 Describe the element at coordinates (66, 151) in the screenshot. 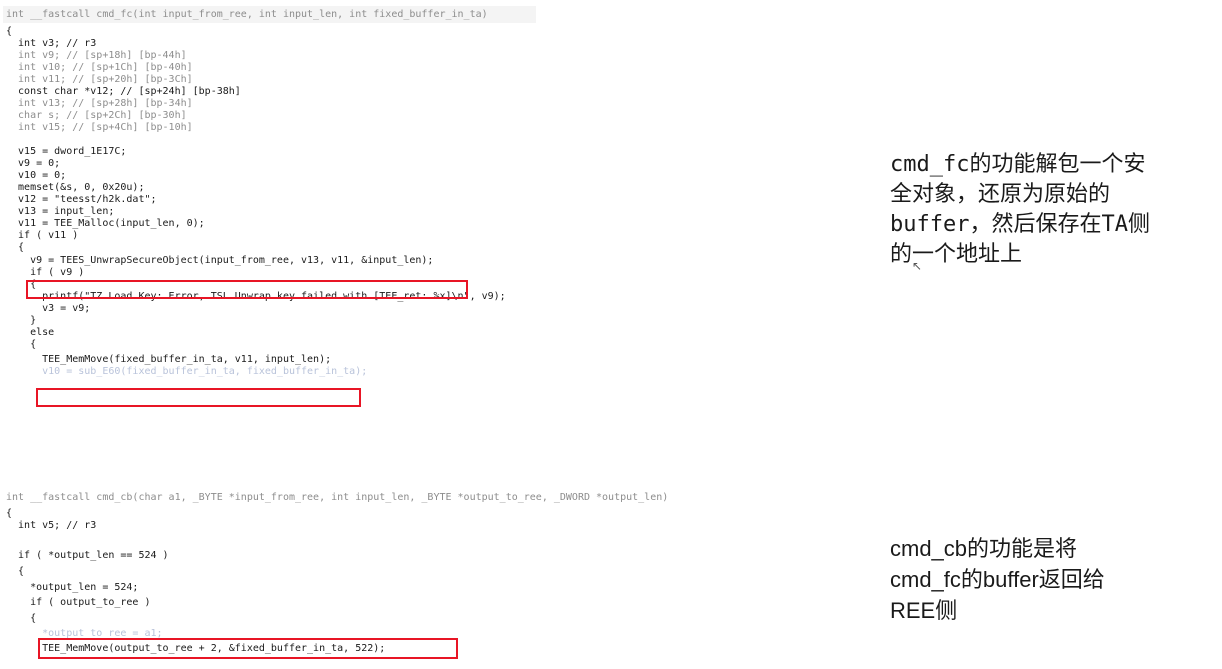

I see `code-line: v15 = dword_1E17C;` at that location.